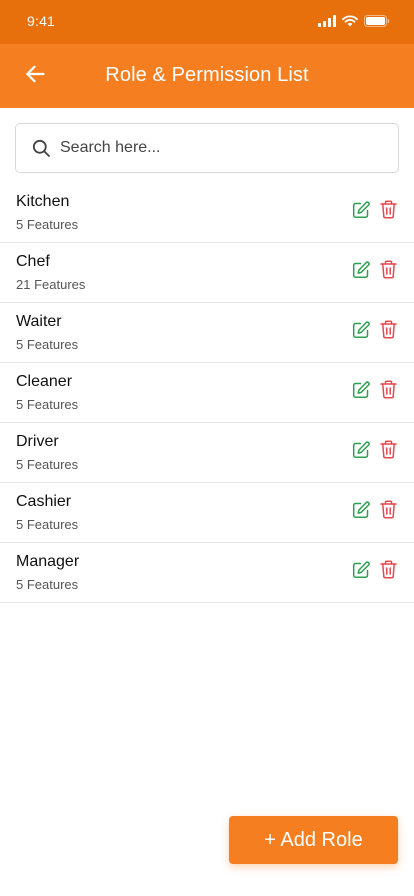 The height and width of the screenshot is (896, 414). Describe the element at coordinates (327, 23) in the screenshot. I see `signal-icon` at that location.